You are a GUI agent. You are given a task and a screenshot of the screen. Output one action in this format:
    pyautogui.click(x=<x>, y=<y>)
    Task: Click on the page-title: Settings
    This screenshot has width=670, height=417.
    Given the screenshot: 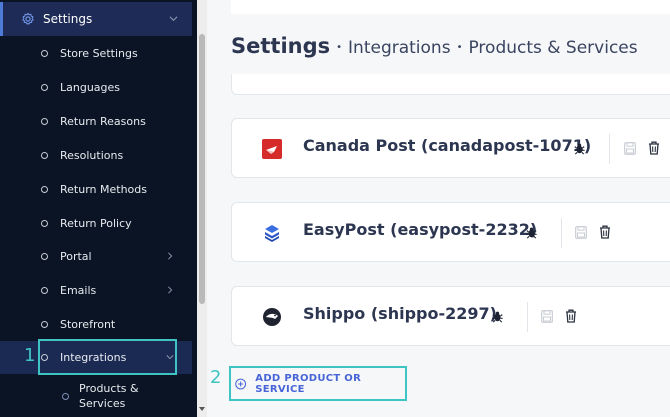 What is the action you would take?
    pyautogui.click(x=281, y=46)
    